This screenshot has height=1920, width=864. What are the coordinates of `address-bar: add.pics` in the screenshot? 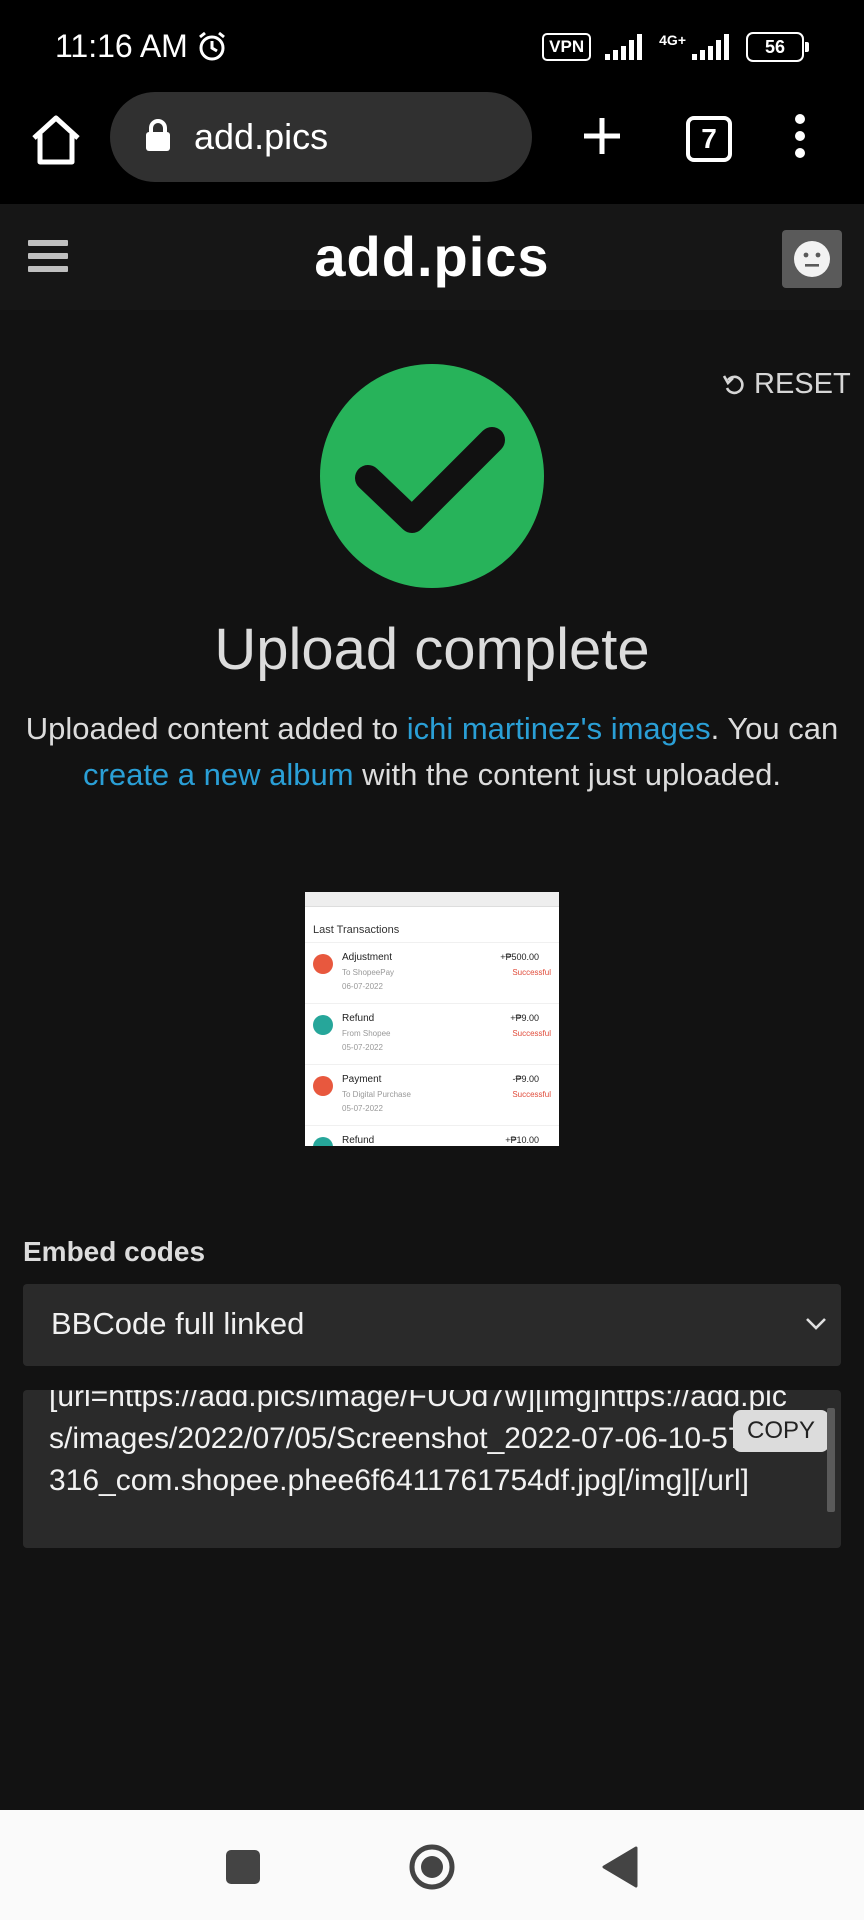 It's located at (321, 137).